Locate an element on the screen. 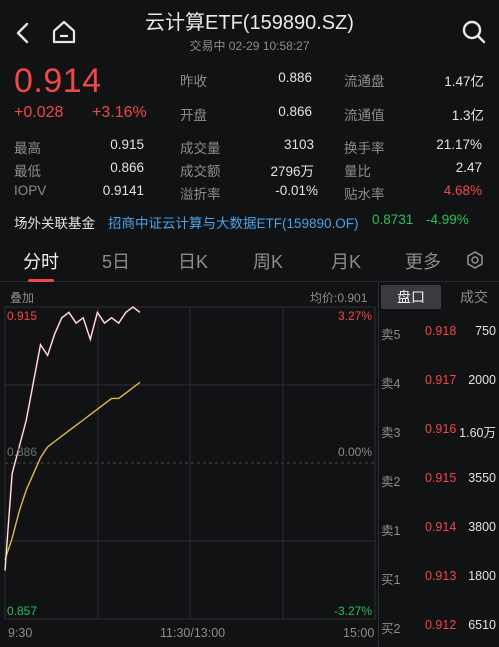 The height and width of the screenshot is (647, 499). order-row: 卖3 0.916 1.60万 is located at coordinates (439, 432).